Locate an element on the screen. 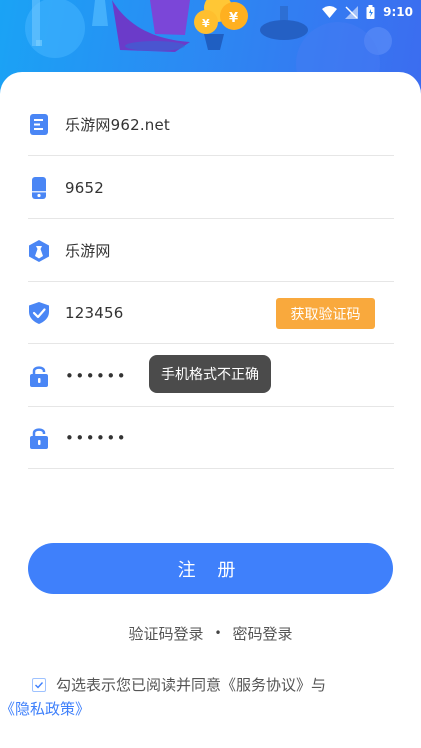 The image size is (421, 748). user-badge-icon is located at coordinates (39, 250).